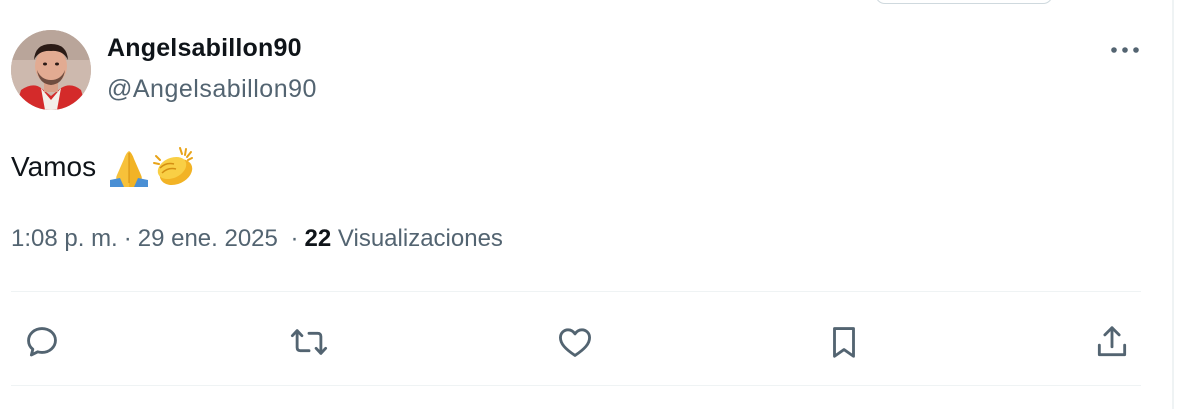 The height and width of the screenshot is (409, 1200). I want to click on like-icon, so click(575, 342).